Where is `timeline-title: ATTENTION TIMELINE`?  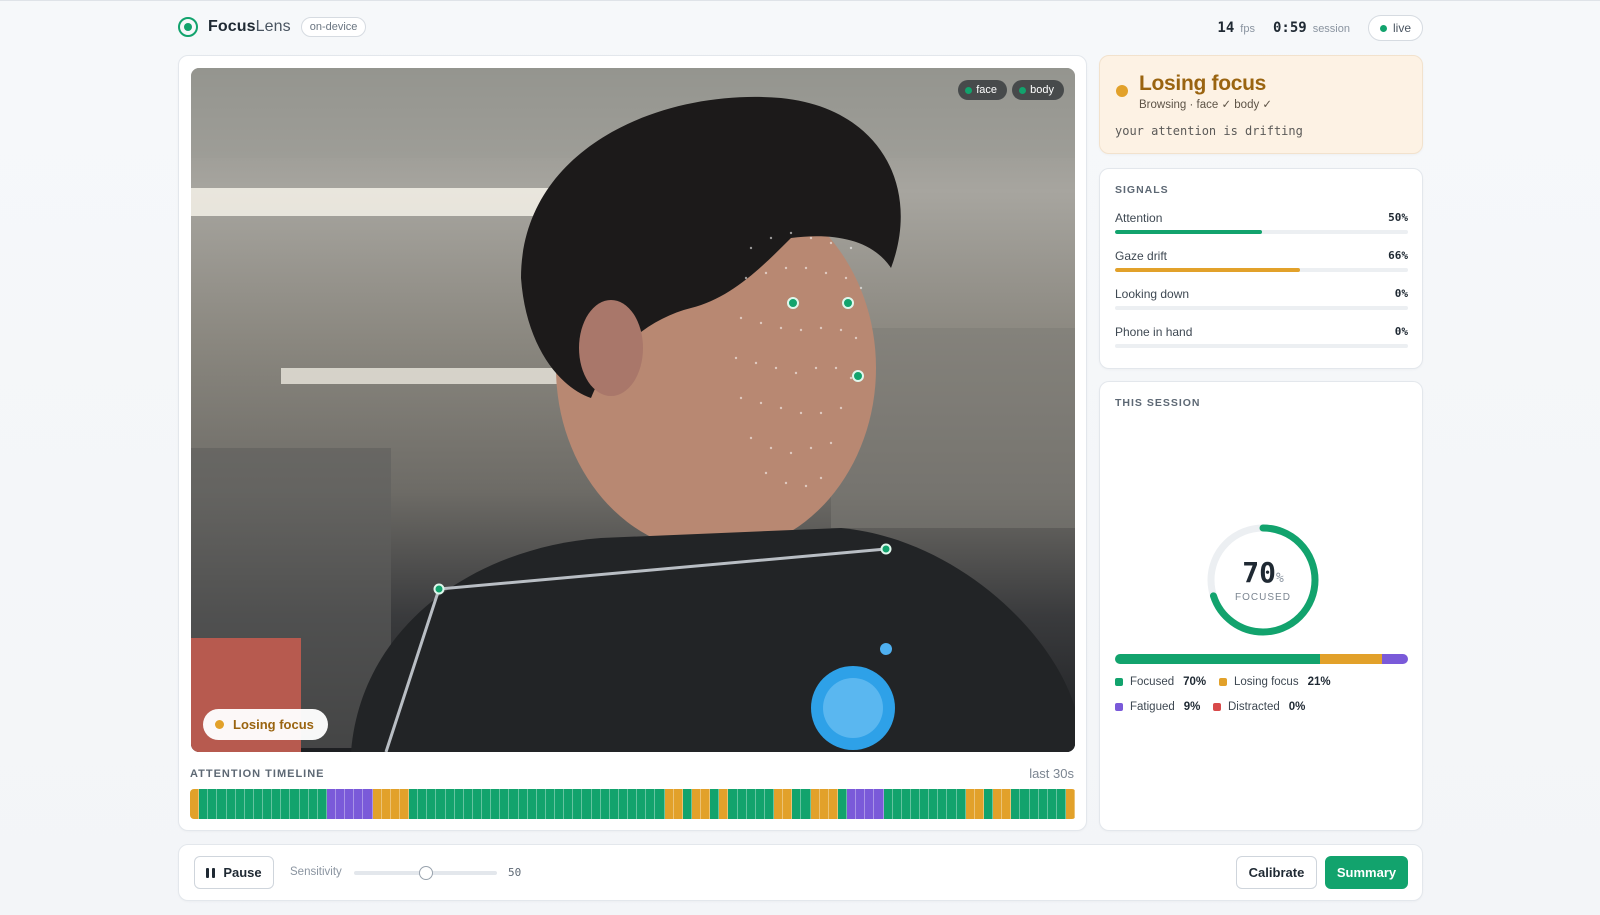 timeline-title: ATTENTION TIMELINE is located at coordinates (257, 774).